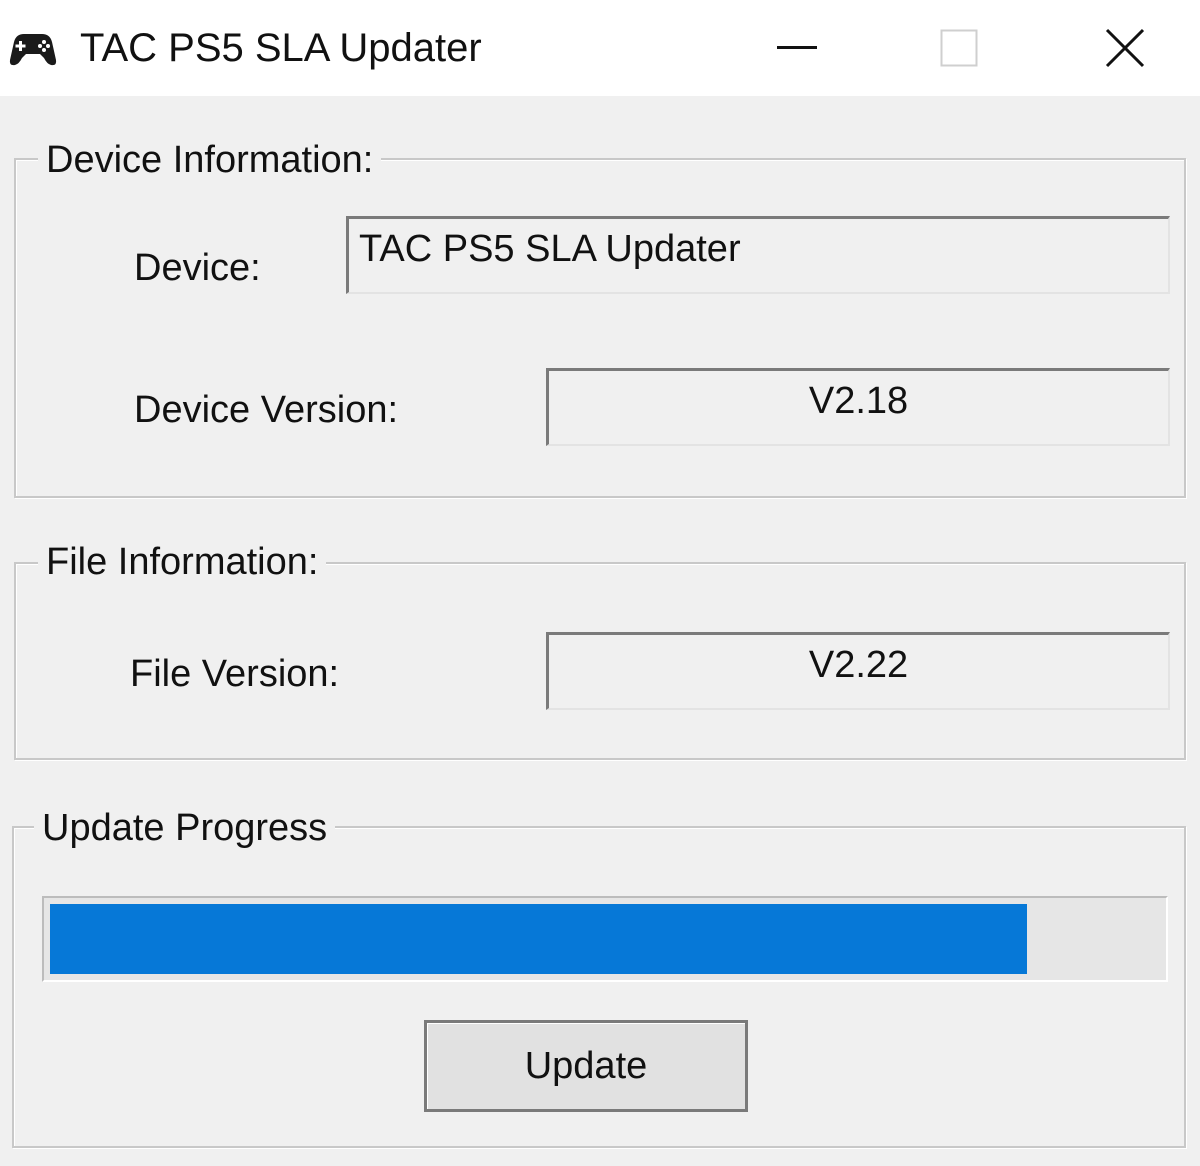 This screenshot has width=1200, height=1166. I want to click on file-version-label: File Version:, so click(235, 674).